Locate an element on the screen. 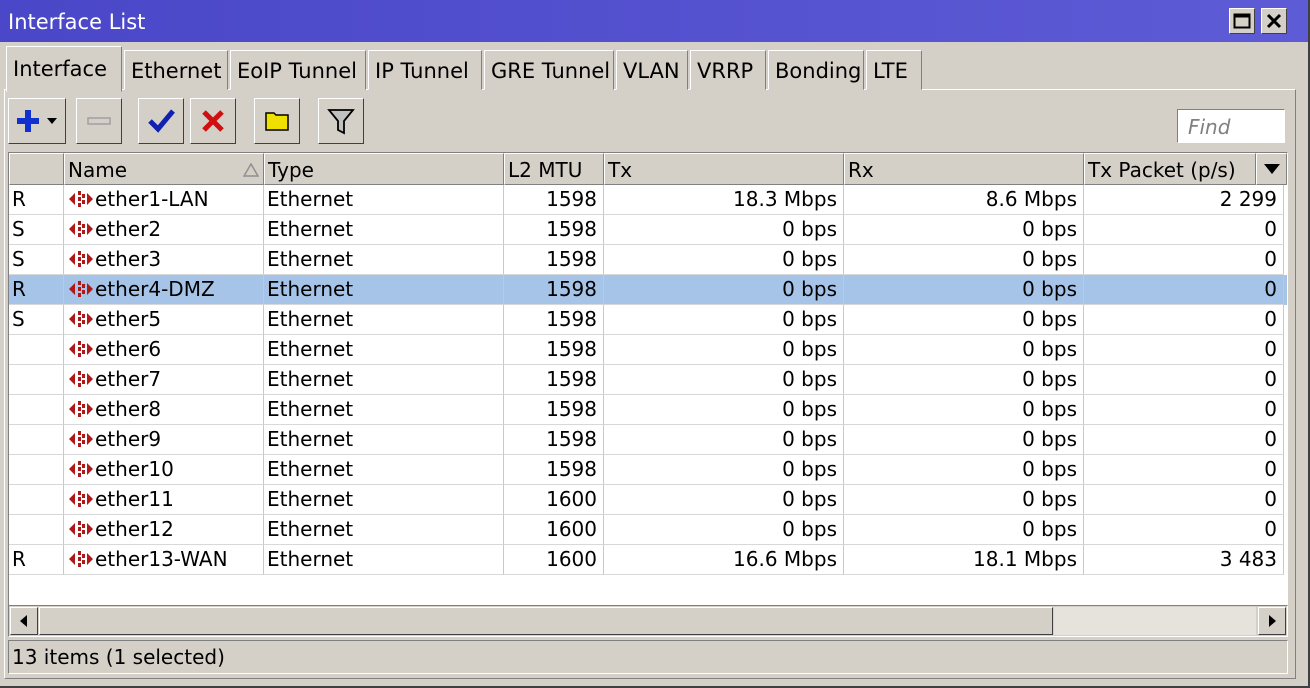  table-row: Rether4-DMZ Ethernet 1598 0 bps 0 bps 0 is located at coordinates (648, 290).